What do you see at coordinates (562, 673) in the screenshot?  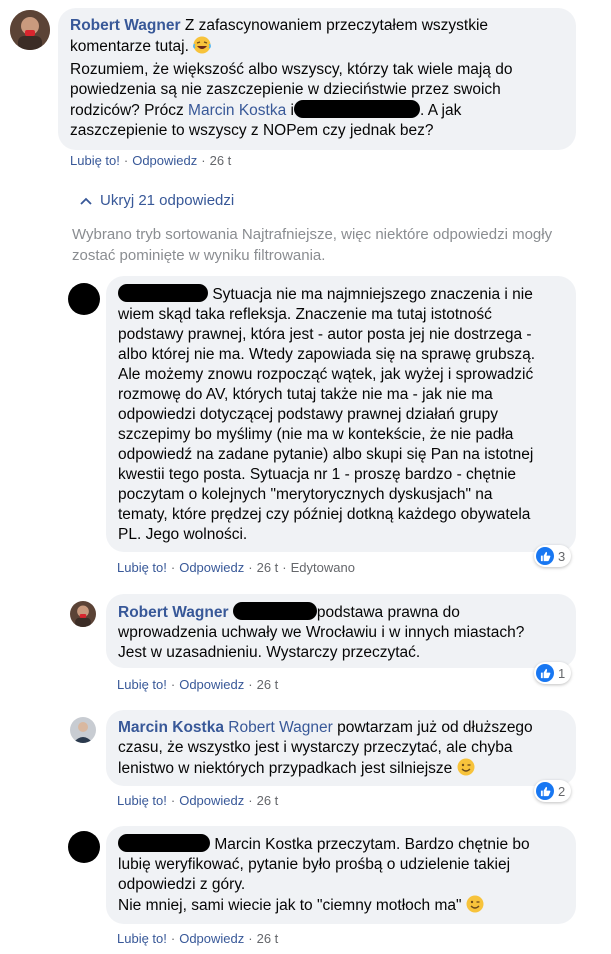 I see `reaction-count: 1` at bounding box center [562, 673].